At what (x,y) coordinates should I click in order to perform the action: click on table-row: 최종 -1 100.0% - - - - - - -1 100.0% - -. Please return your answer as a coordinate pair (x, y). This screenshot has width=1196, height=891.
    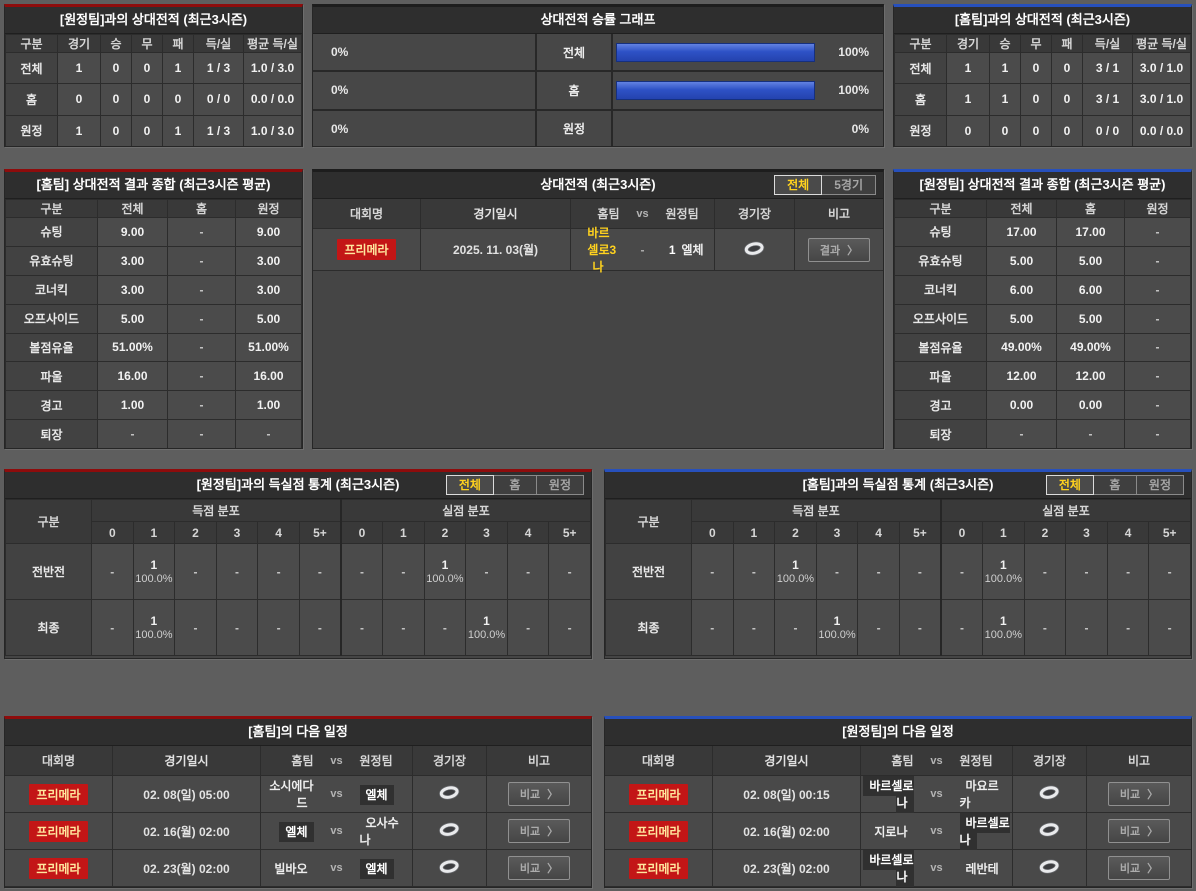
    Looking at the image, I should click on (298, 627).